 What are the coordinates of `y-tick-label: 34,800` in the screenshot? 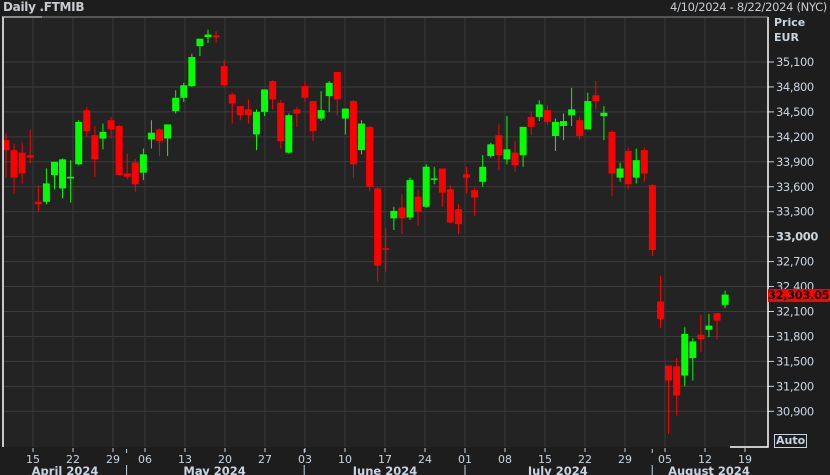 It's located at (795, 87).